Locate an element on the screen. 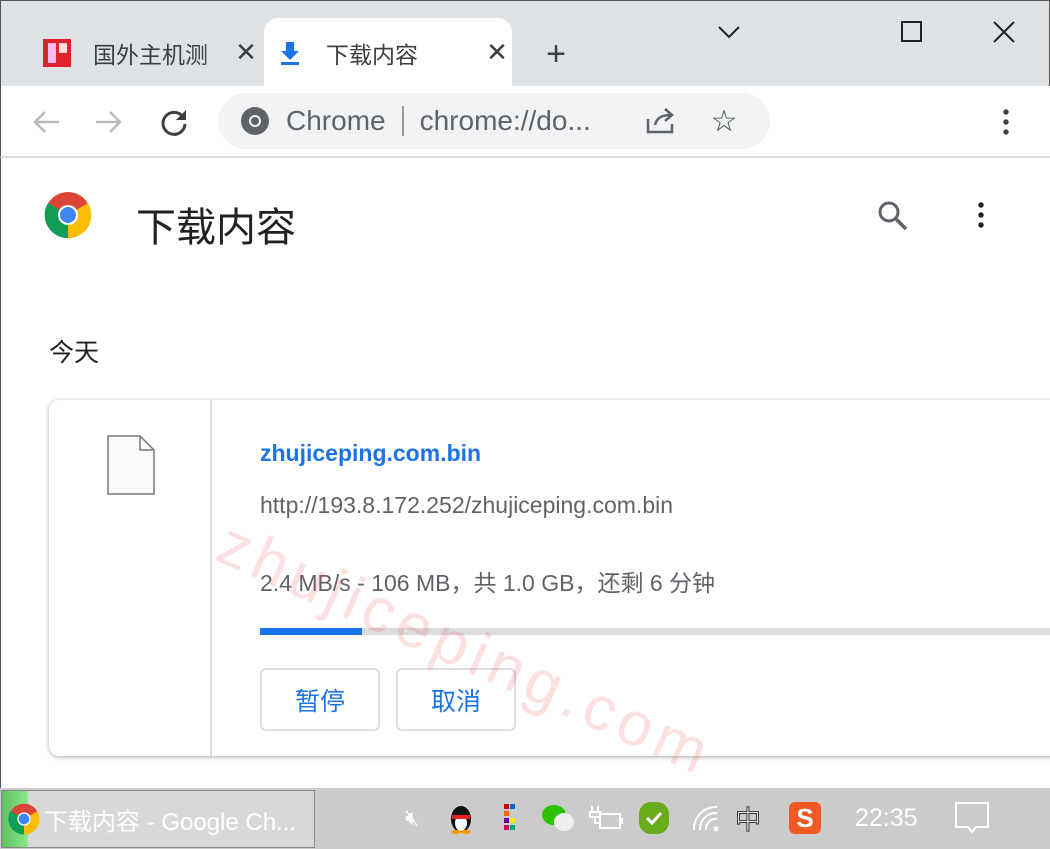 This screenshot has height=849, width=1050. app-e-icon is located at coordinates (510, 818).